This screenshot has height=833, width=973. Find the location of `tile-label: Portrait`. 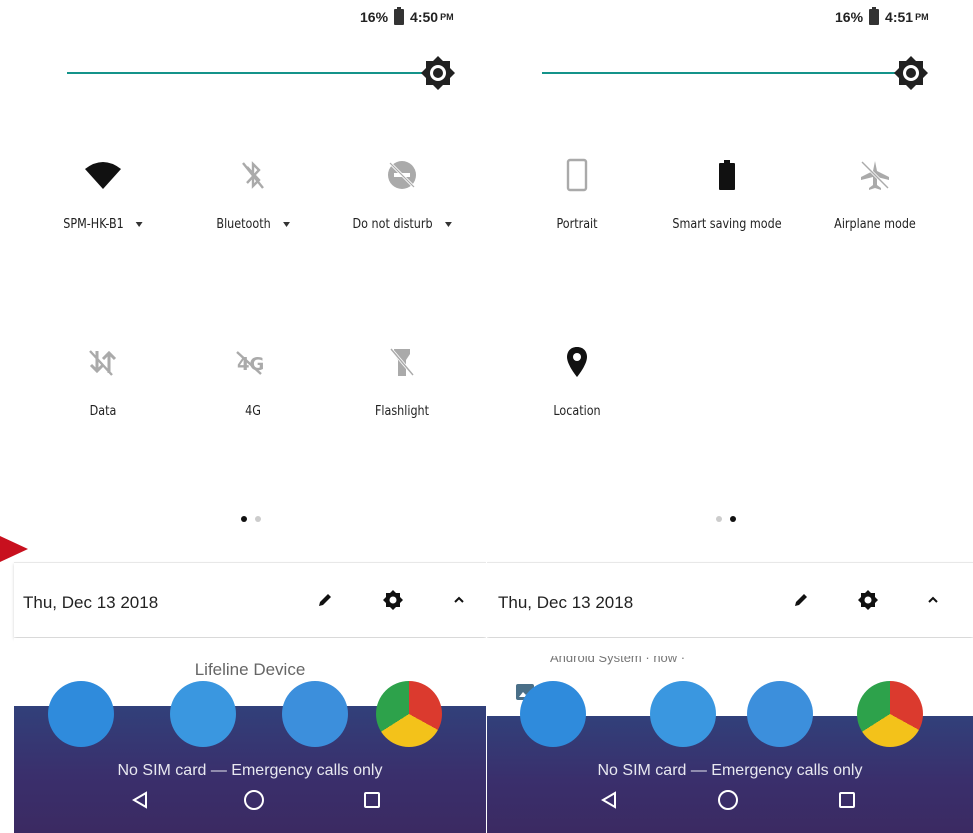

tile-label: Portrait is located at coordinates (577, 224).